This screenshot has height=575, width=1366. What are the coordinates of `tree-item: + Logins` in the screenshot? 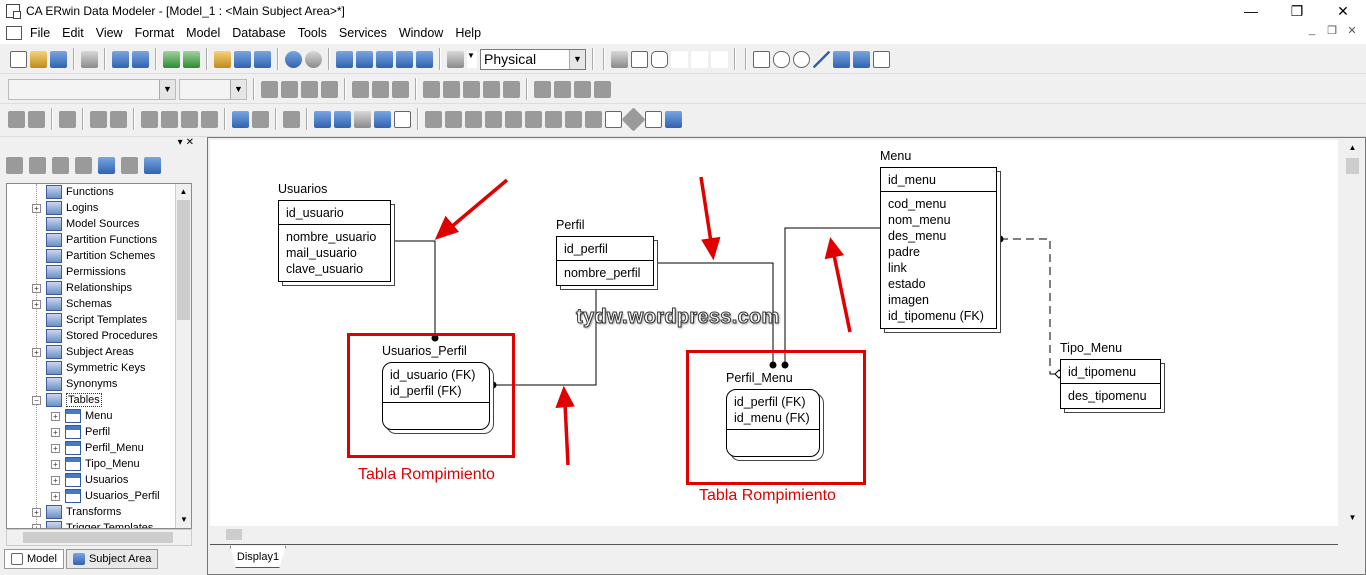 It's located at (65, 208).